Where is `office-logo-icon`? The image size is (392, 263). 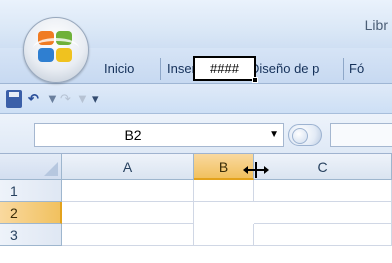 office-logo-icon is located at coordinates (56, 48).